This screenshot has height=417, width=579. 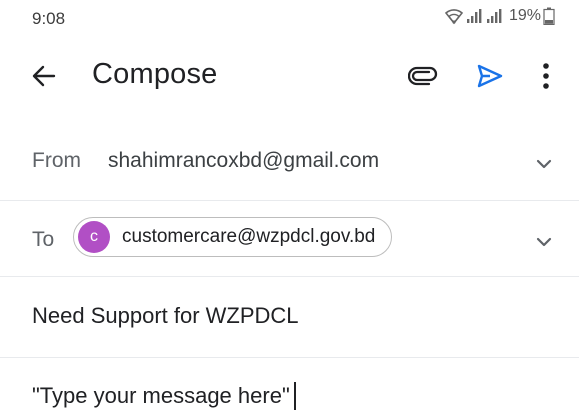 I want to click on recipient-email: customercare@wzpdcl.gov.bd, so click(x=249, y=236).